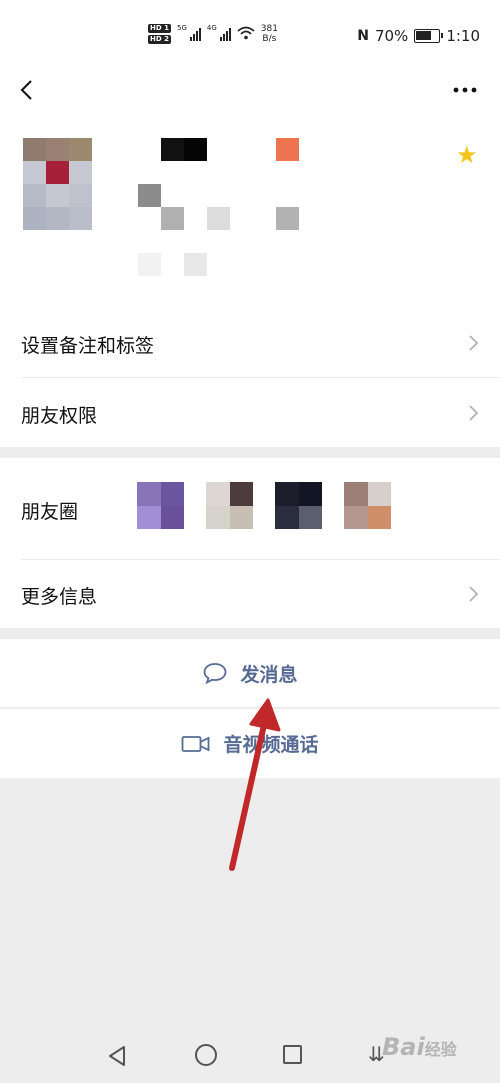  What do you see at coordinates (440, 1049) in the screenshot?
I see `watermark-suffix: 经验` at bounding box center [440, 1049].